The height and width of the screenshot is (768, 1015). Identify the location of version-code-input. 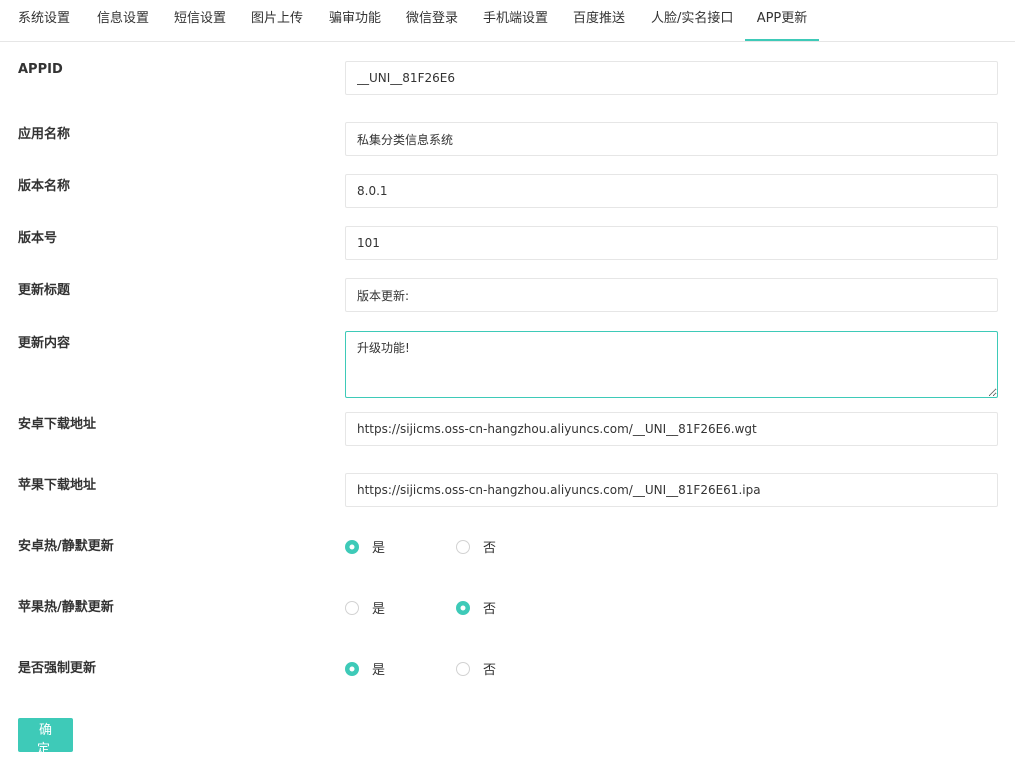
(671, 243).